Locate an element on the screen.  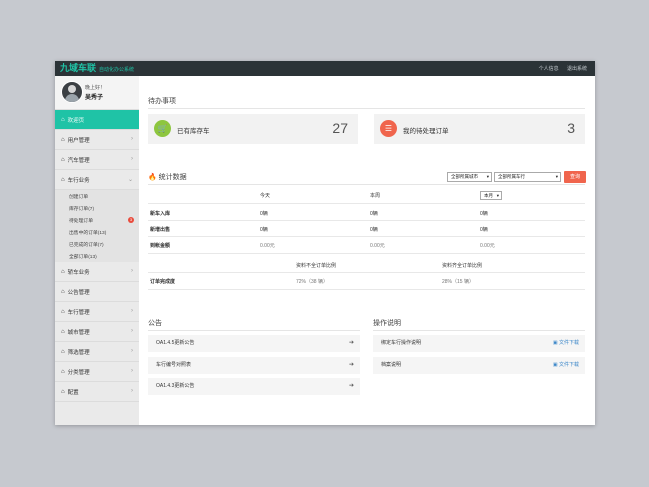
query-button: 查询 is located at coordinates (575, 177).